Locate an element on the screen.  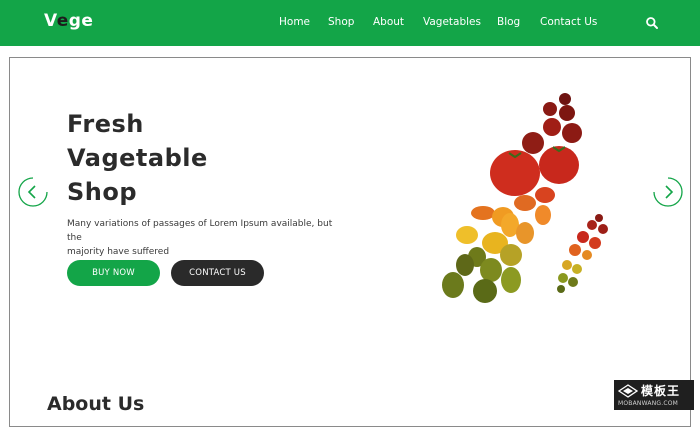
hero-title-line-2: Vagetable is located at coordinates (137, 158).